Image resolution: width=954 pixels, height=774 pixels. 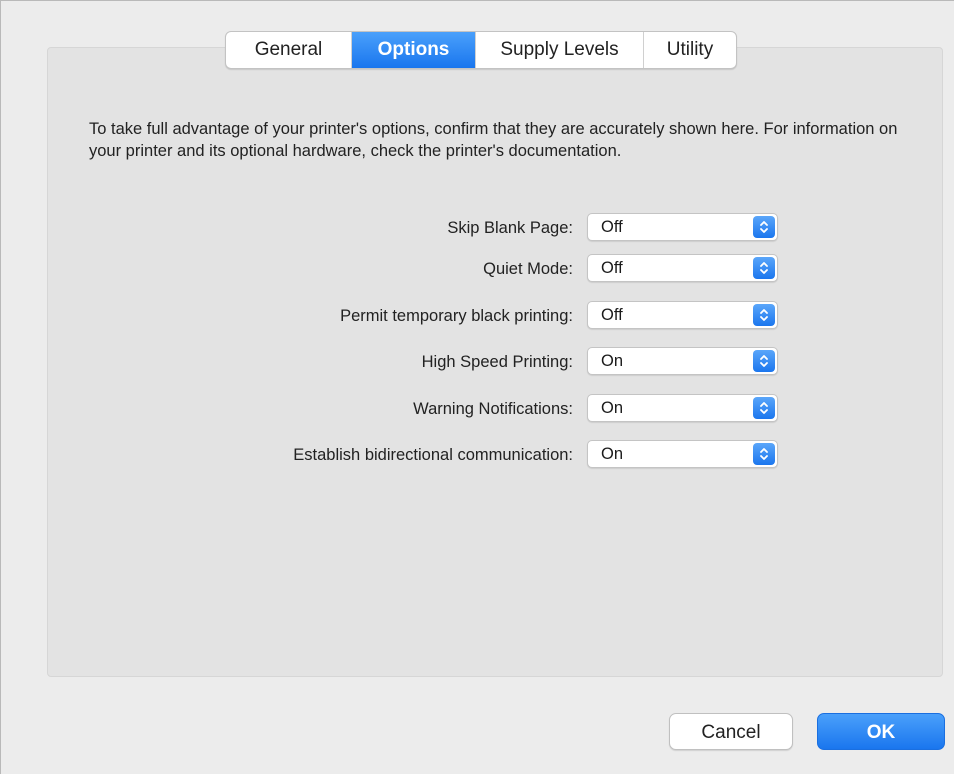 I want to click on cancel-button: Cancel, so click(x=731, y=731).